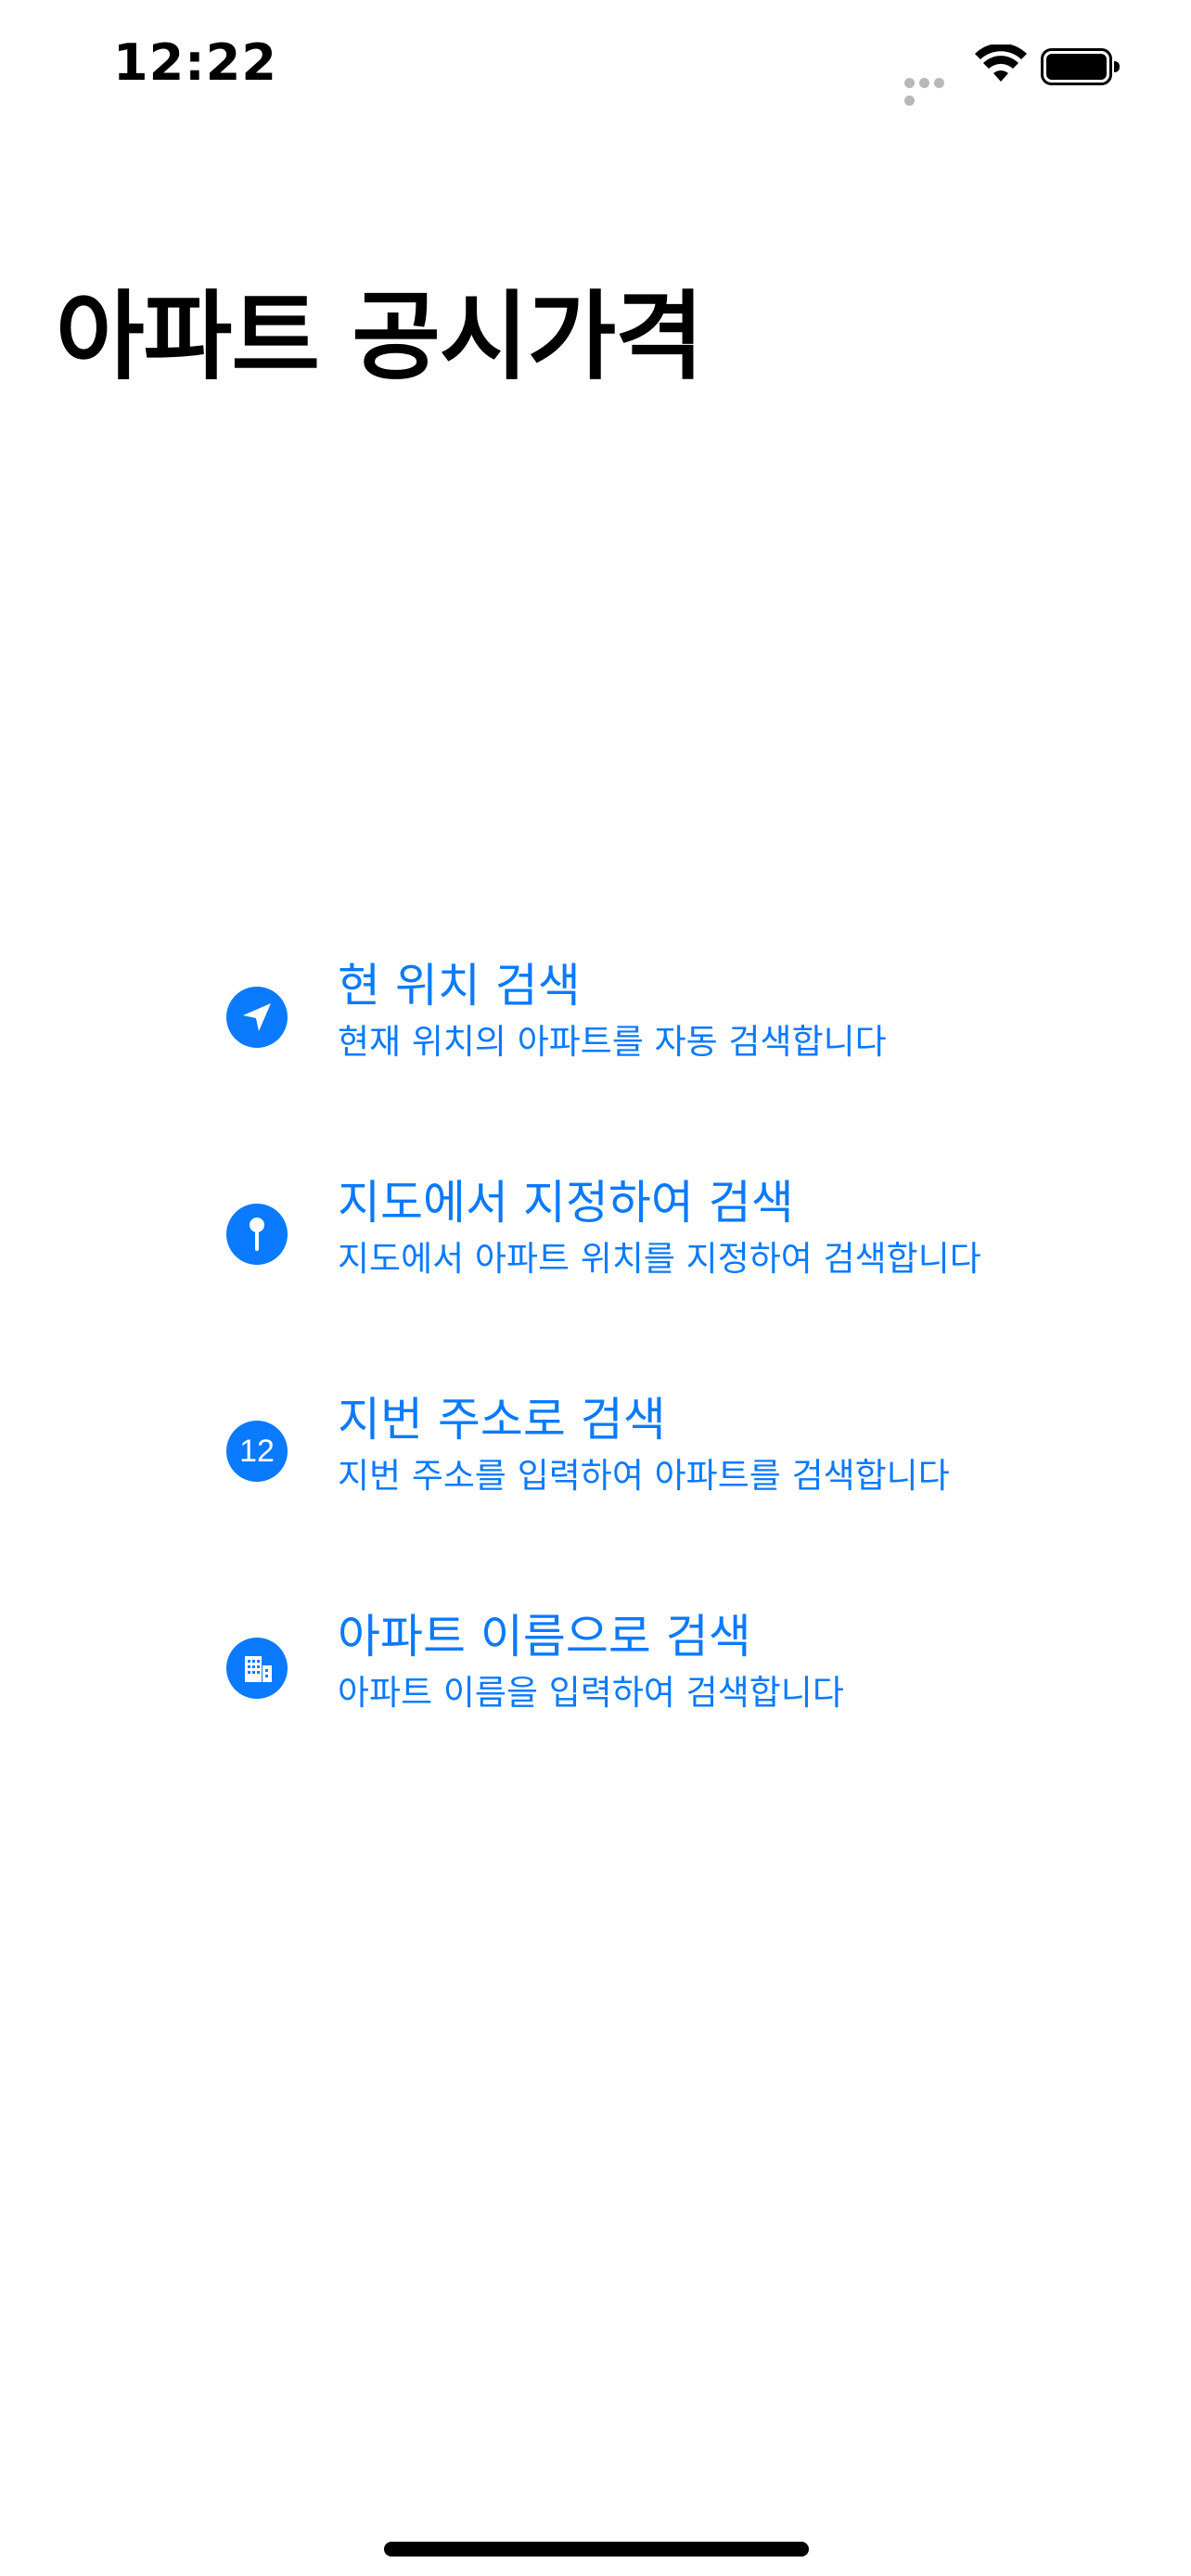  Describe the element at coordinates (257, 1668) in the screenshot. I see `building-icon` at that location.